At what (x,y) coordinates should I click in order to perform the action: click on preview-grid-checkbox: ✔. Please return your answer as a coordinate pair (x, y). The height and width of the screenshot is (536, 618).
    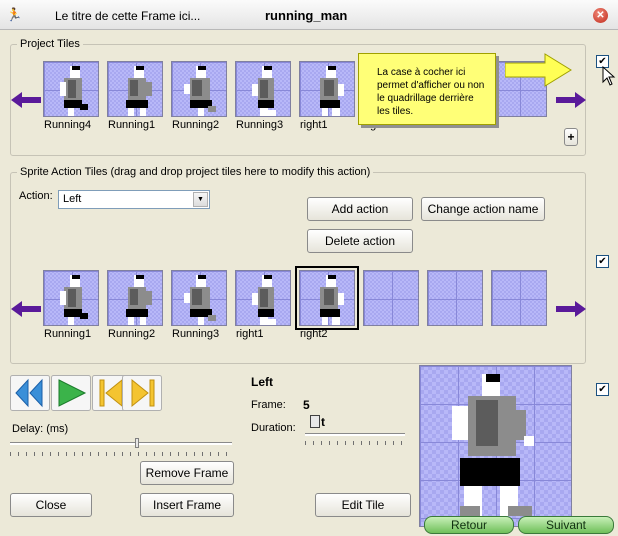
    Looking at the image, I should click on (602, 389).